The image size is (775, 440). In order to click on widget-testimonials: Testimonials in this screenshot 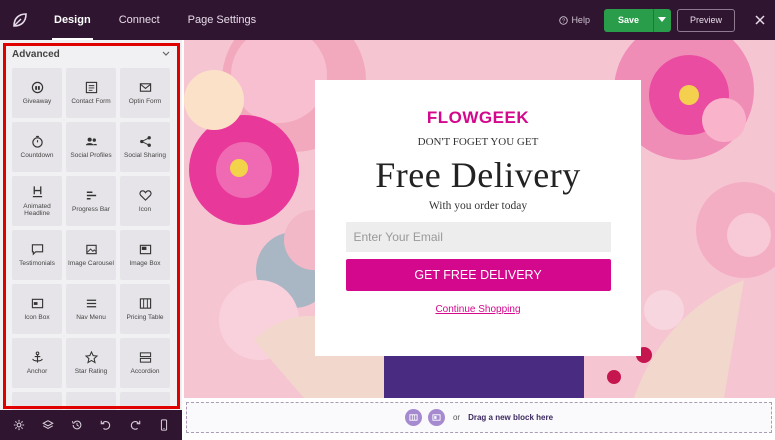, I will do `click(37, 255)`.